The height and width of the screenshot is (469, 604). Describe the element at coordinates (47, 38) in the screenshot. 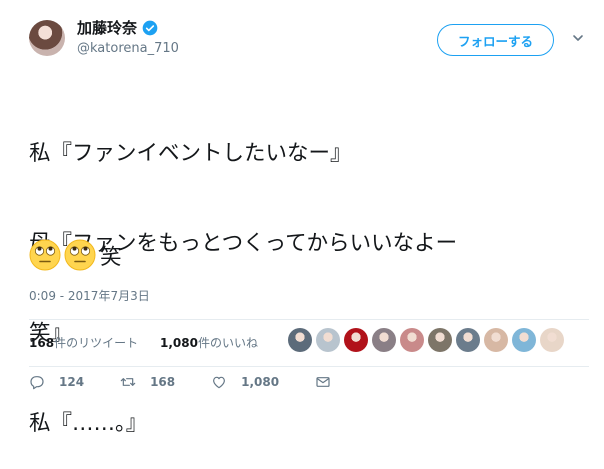

I see `avatar` at that location.